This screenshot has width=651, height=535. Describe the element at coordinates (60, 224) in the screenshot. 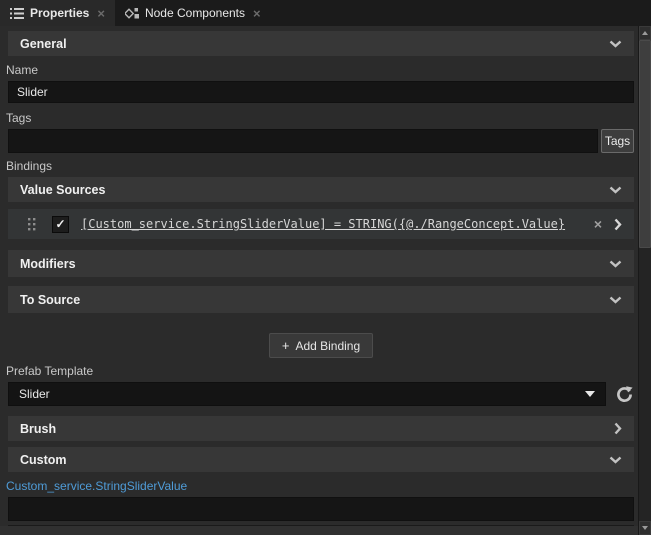

I see `binding-enabled-checkbox: ✓` at that location.